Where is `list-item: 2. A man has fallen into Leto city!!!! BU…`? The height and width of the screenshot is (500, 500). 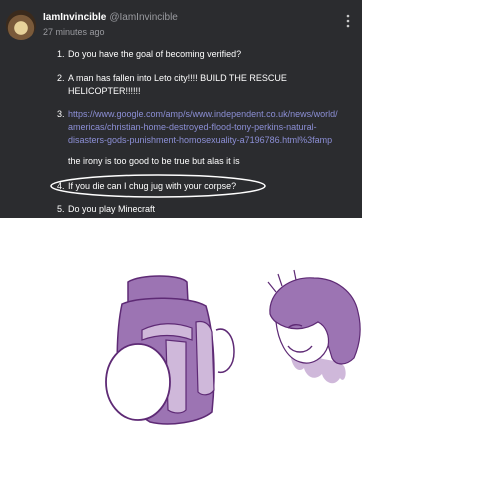 list-item: 2. A man has fallen into Leto city!!!! BU… is located at coordinates (172, 85).